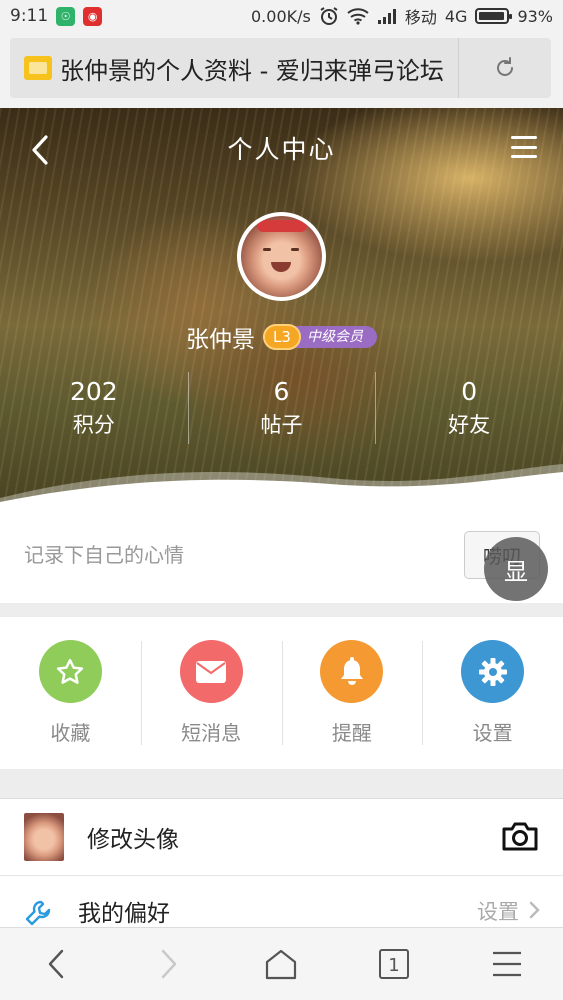 This screenshot has height=1000, width=563. Describe the element at coordinates (469, 408) in the screenshot. I see `stat-friends: 0 好友` at that location.